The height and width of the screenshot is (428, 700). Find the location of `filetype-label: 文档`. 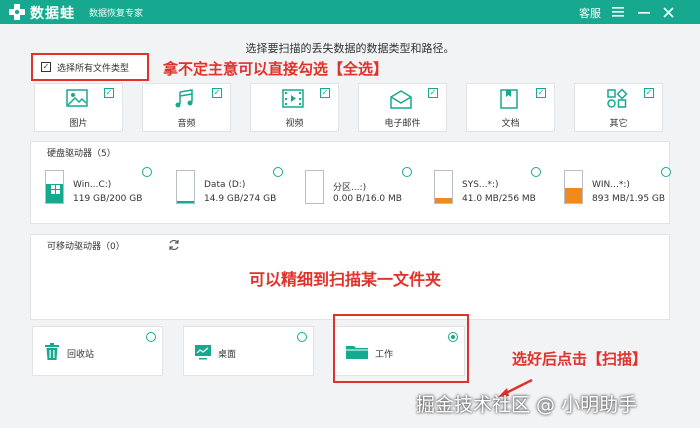

filetype-label: 文档 is located at coordinates (510, 124).